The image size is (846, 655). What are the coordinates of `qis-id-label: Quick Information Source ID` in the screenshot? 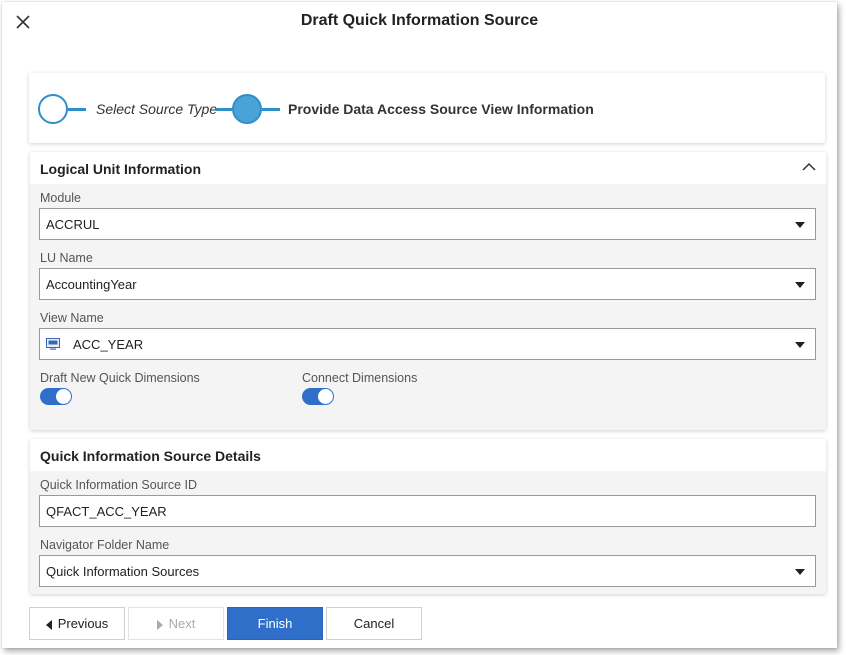 It's located at (119, 485).